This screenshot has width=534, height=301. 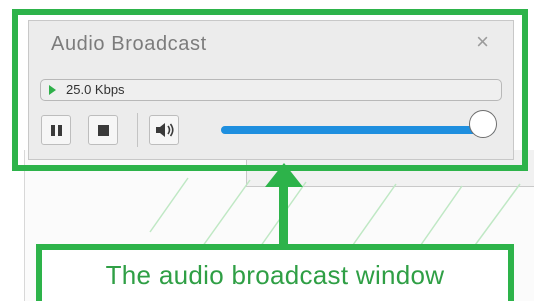 What do you see at coordinates (275, 275) in the screenshot?
I see `caption-text: The audio broadcast window` at bounding box center [275, 275].